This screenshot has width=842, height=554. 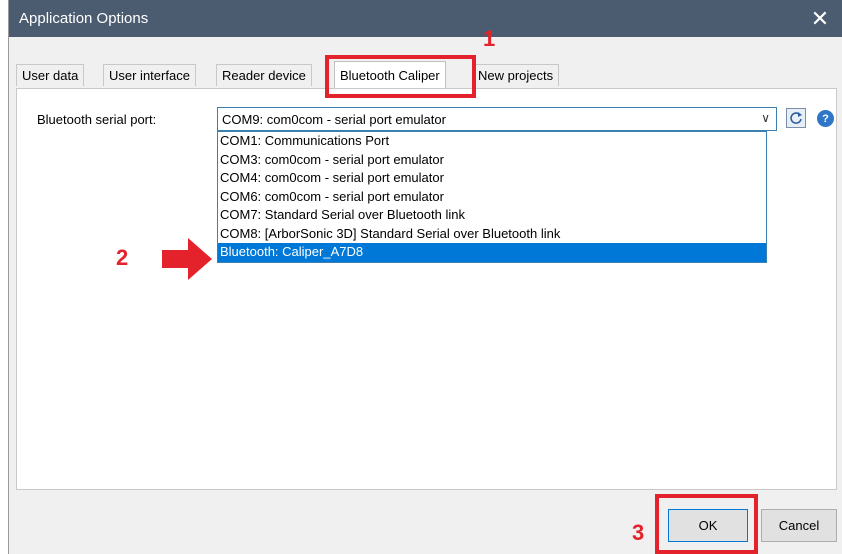 I want to click on port-option-com6: COM6: com0com - serial port emulator, so click(x=492, y=197).